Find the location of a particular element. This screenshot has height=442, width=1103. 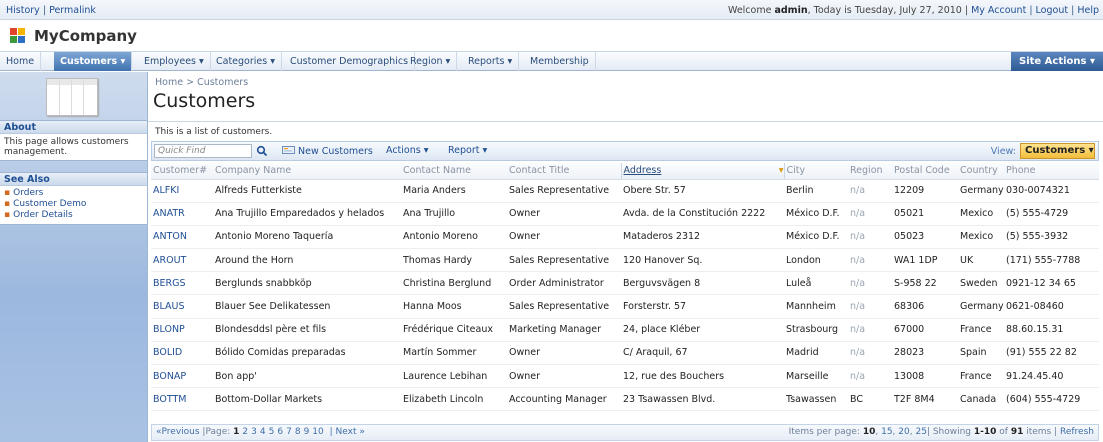

page-link-4: 4 is located at coordinates (263, 432).